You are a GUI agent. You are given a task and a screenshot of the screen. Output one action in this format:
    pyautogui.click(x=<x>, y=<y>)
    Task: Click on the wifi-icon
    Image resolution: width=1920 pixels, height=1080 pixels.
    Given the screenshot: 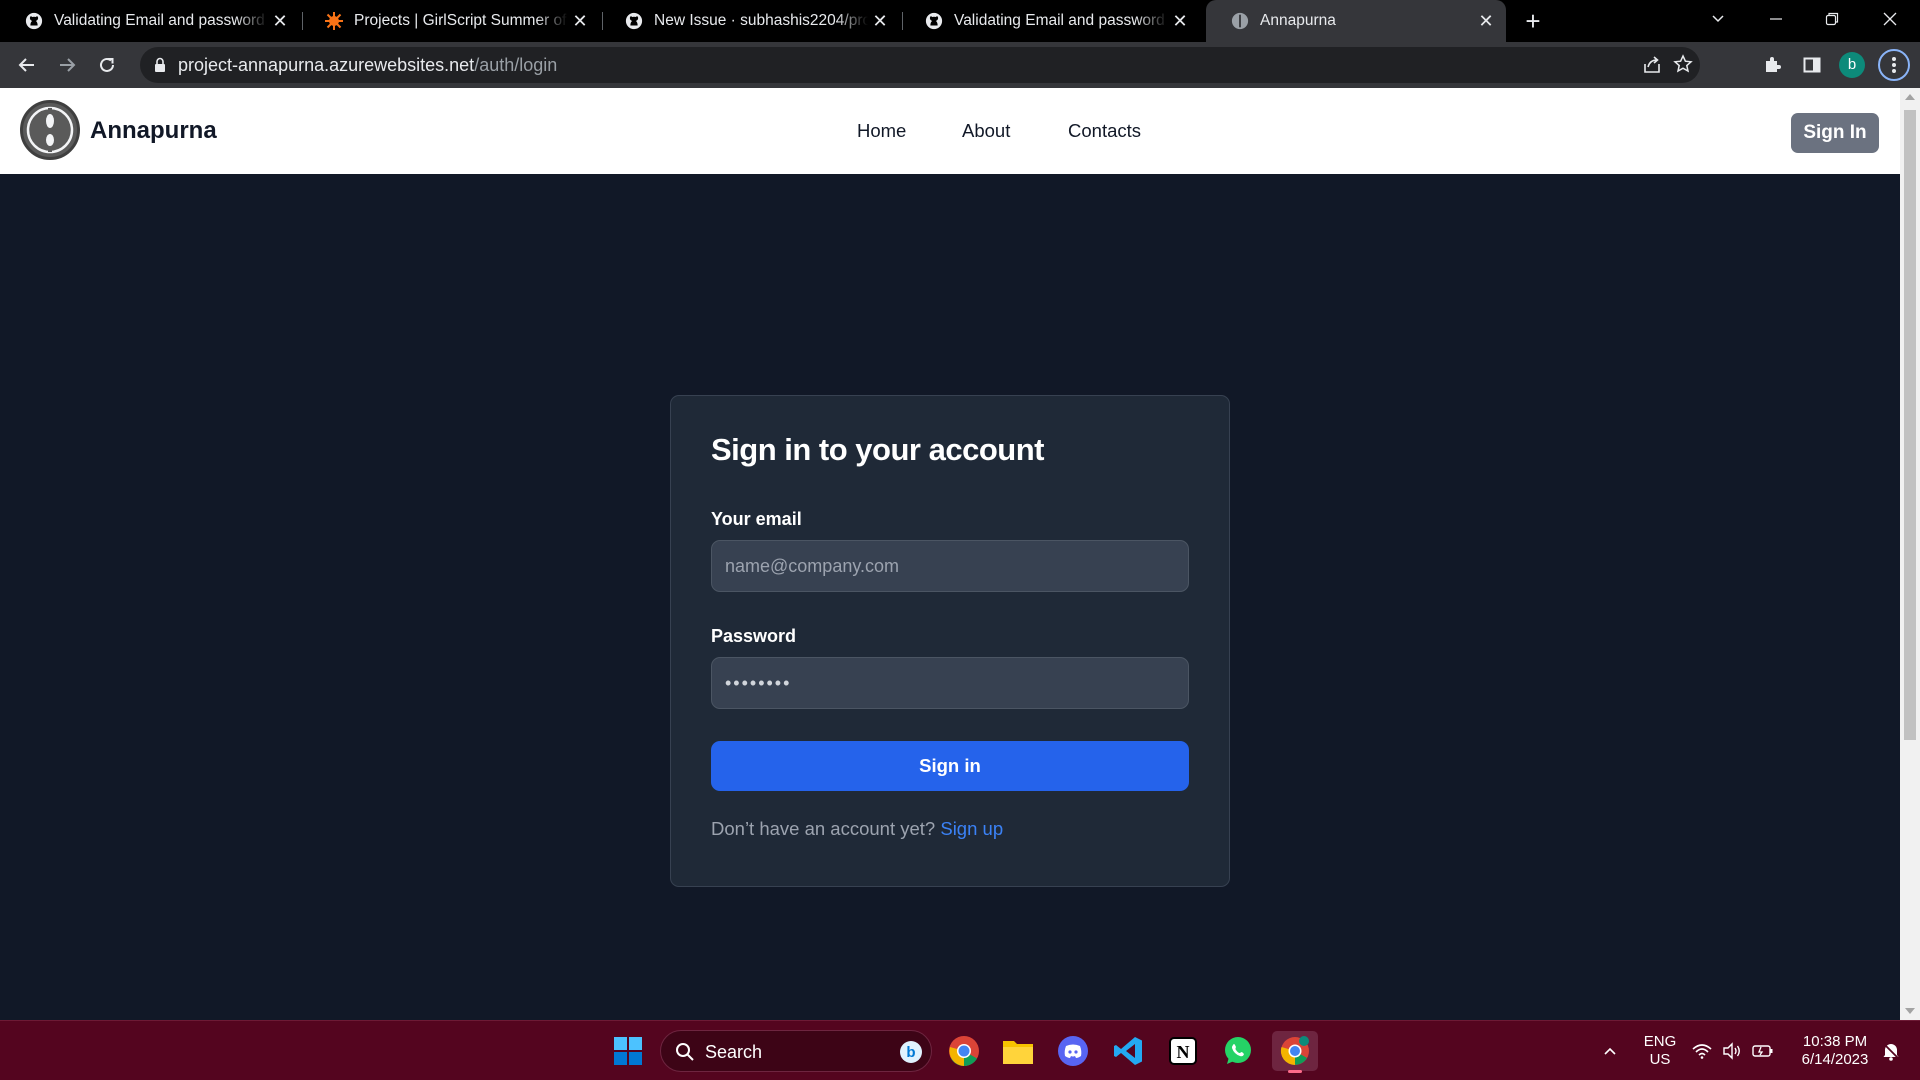 What is the action you would take?
    pyautogui.click(x=1702, y=1051)
    